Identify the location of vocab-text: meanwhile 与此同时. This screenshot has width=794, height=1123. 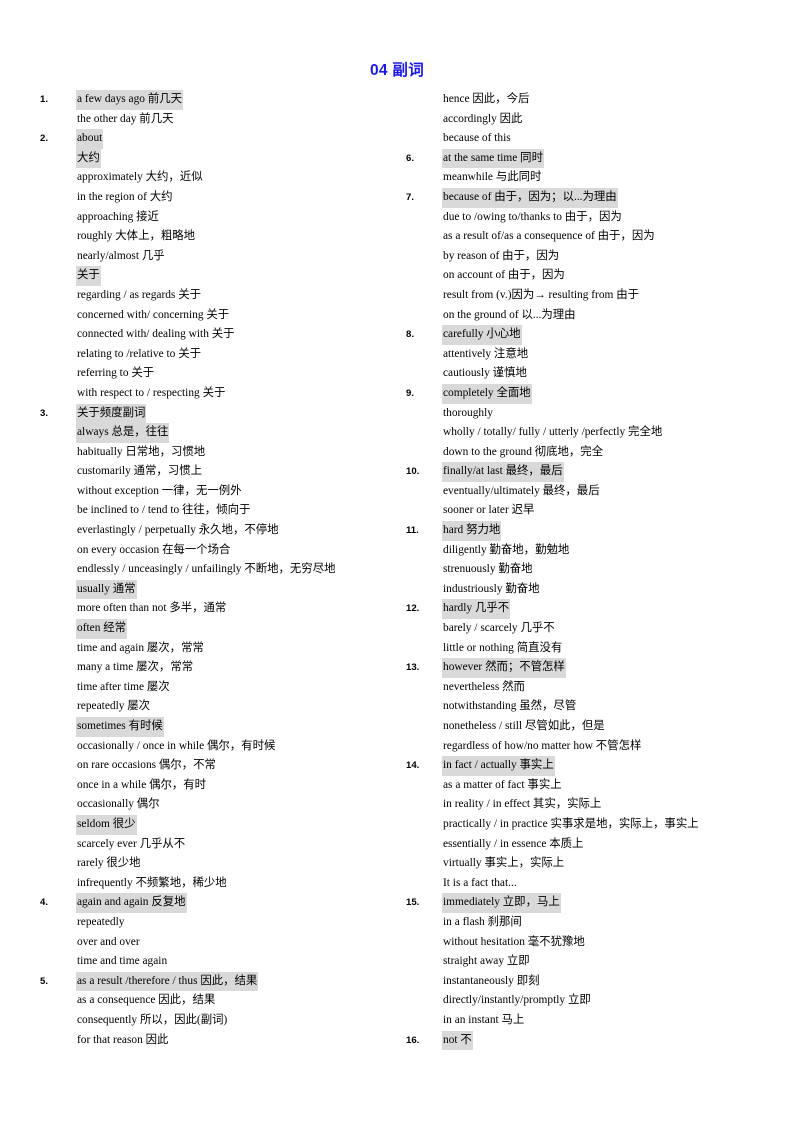
(492, 177).